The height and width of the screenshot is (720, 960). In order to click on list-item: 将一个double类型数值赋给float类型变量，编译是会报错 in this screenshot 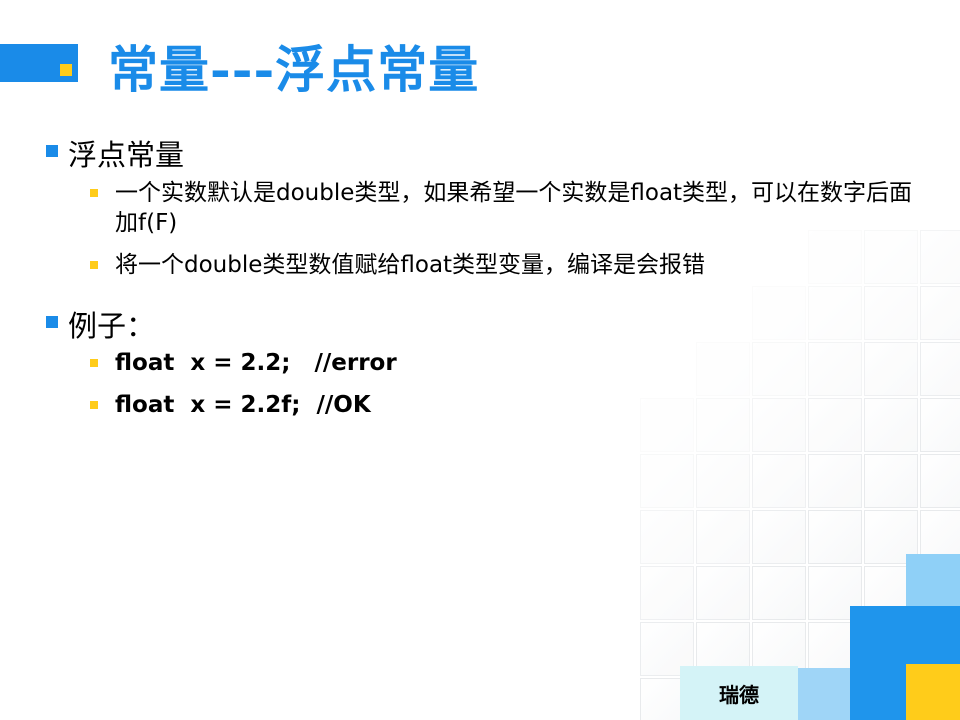, I will do `click(515, 265)`.